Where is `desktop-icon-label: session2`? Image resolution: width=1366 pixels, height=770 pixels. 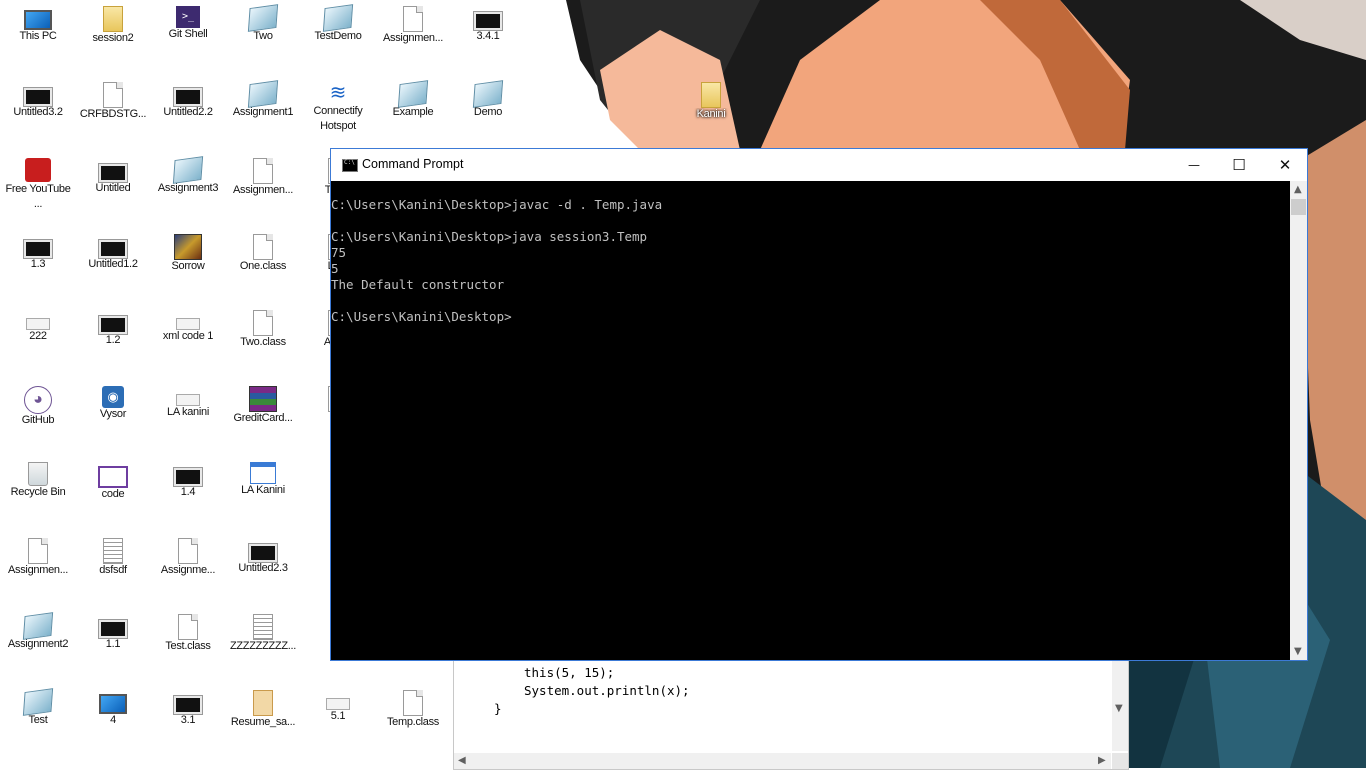
desktop-icon-label: session2 is located at coordinates (113, 38).